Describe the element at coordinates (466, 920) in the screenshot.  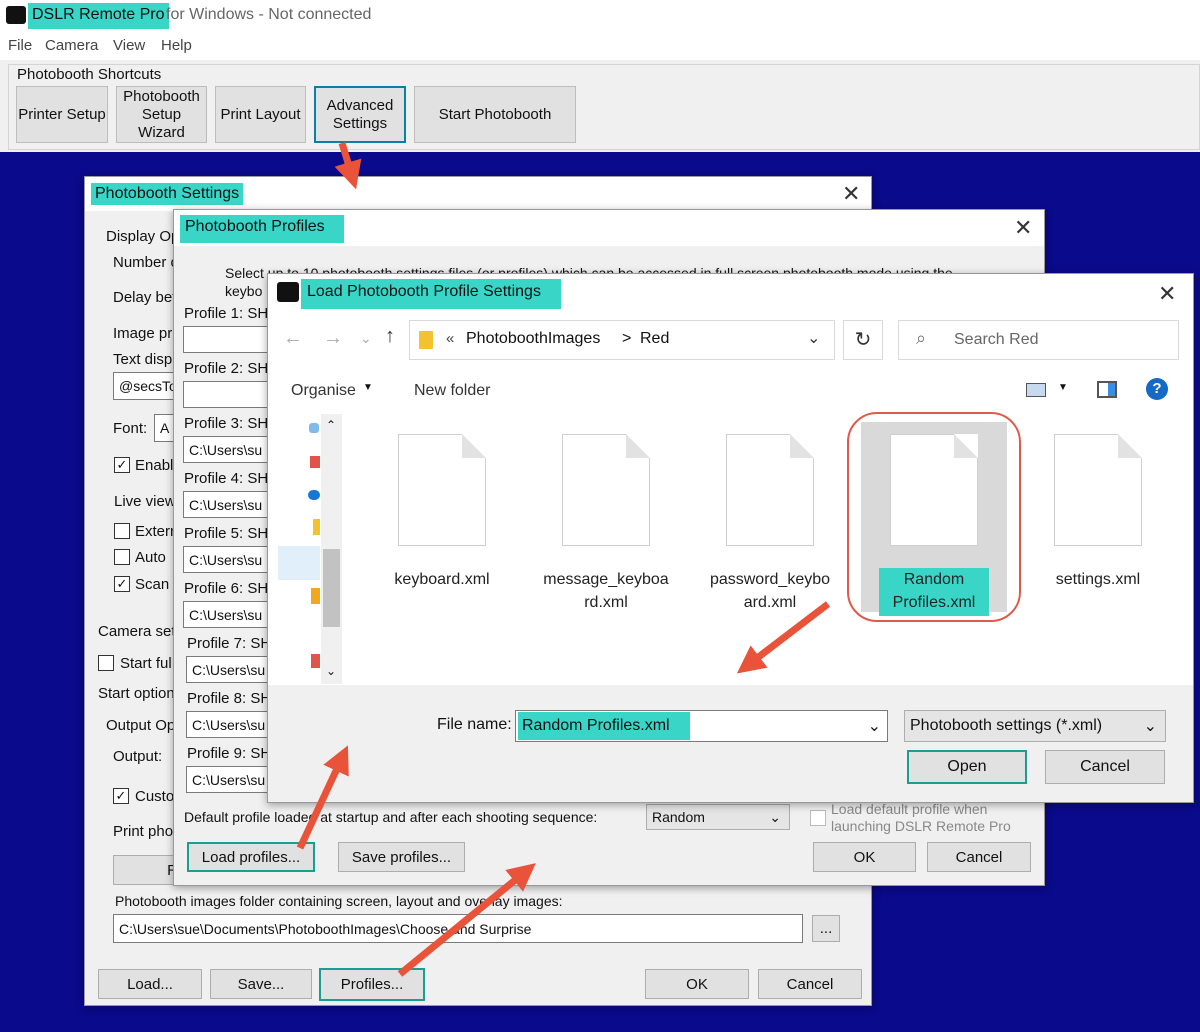
I see `arrow-to-profiles-dialog` at that location.